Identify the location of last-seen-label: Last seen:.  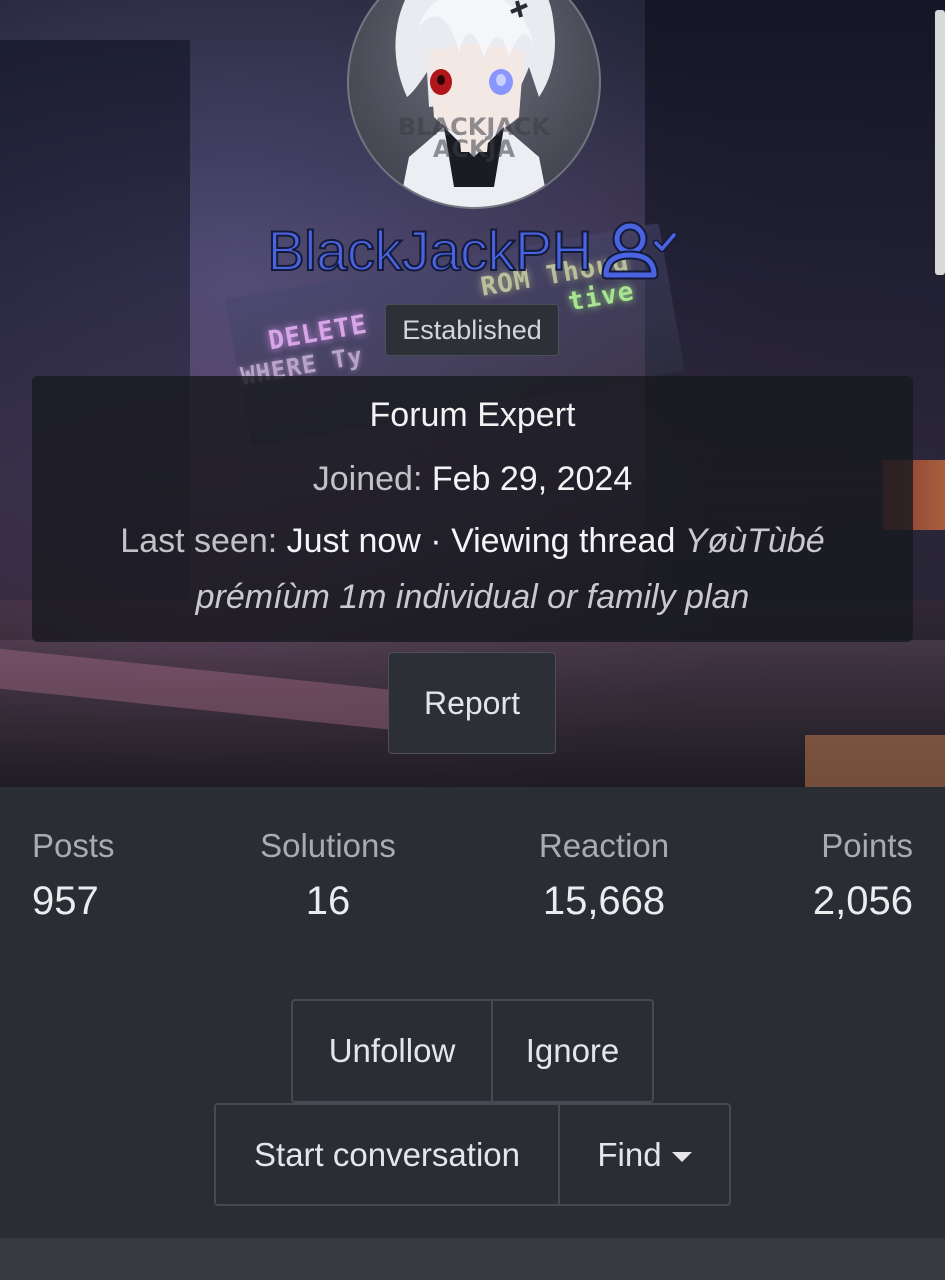
(199, 541).